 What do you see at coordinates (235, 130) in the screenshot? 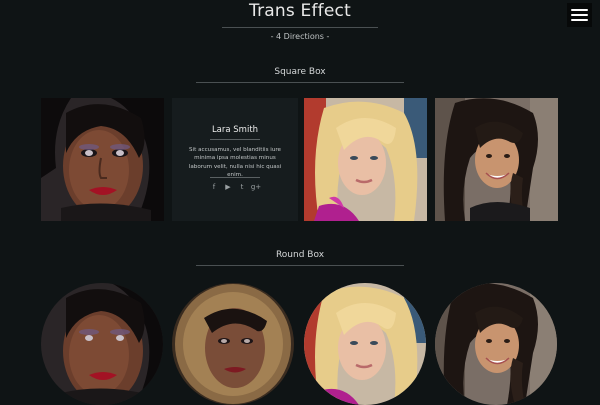
I see `card-name: Lara Smith` at bounding box center [235, 130].